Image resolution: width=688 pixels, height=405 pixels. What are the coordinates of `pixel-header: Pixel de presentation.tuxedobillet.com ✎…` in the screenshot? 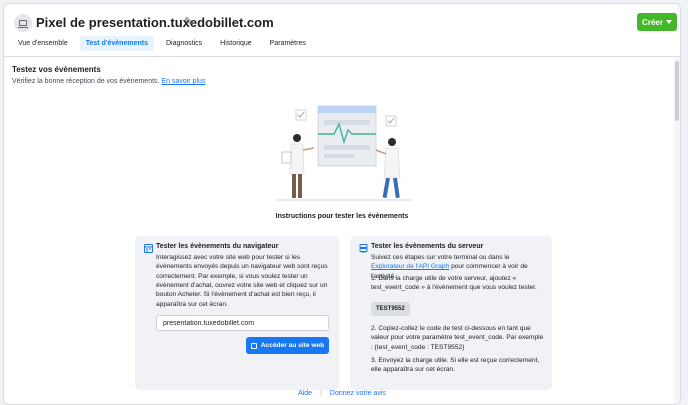 It's located at (342, 30).